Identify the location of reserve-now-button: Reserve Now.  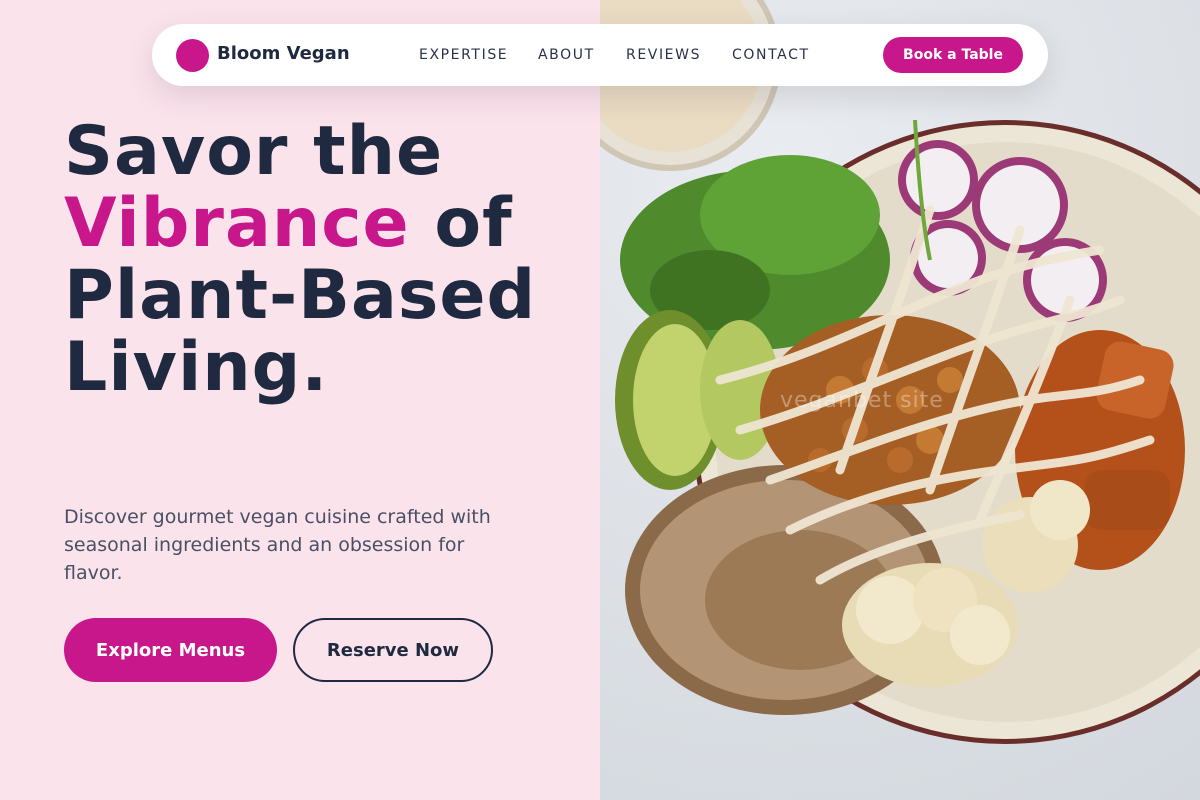
(393, 650).